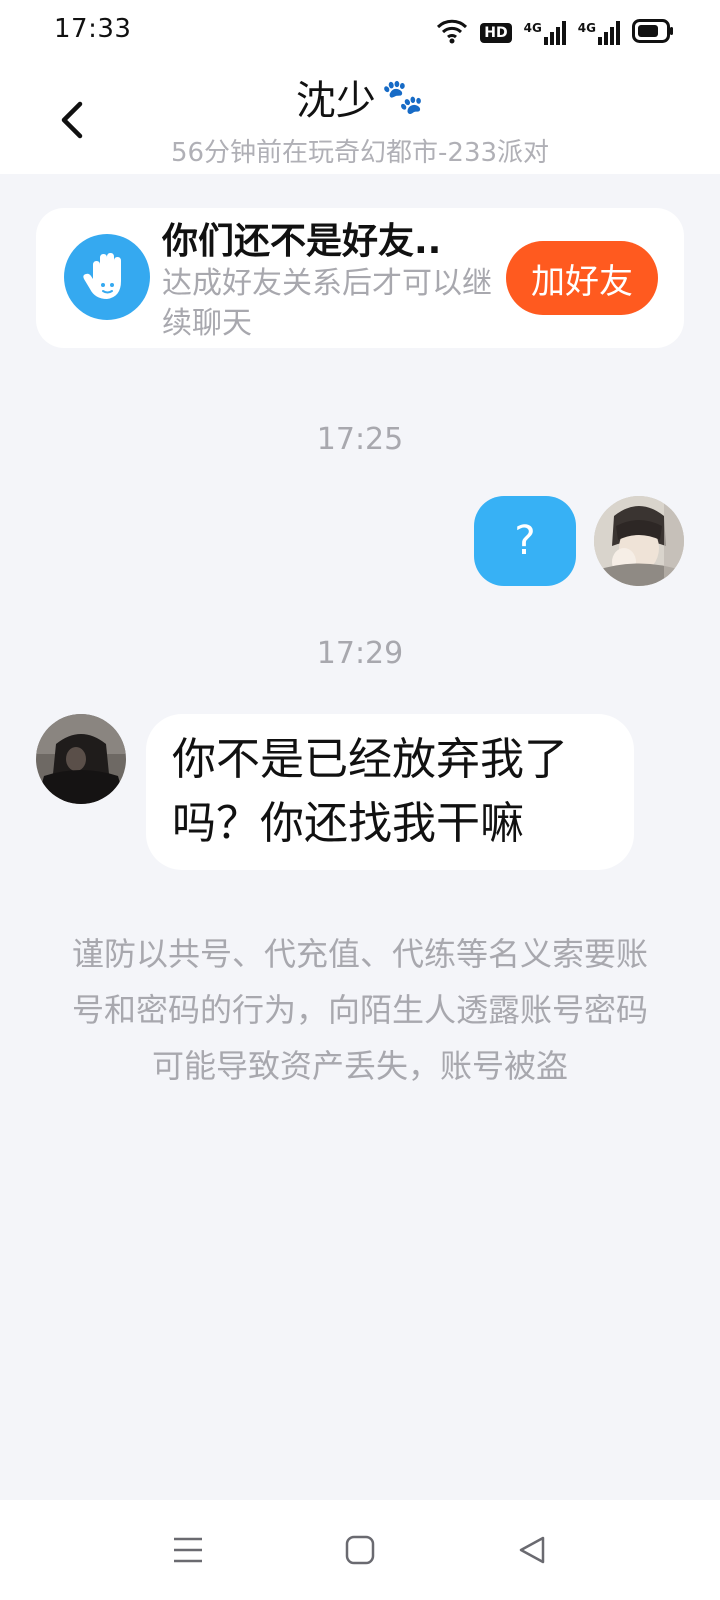 This screenshot has height=1600, width=720. What do you see at coordinates (496, 33) in the screenshot?
I see `hd-icon: HD` at bounding box center [496, 33].